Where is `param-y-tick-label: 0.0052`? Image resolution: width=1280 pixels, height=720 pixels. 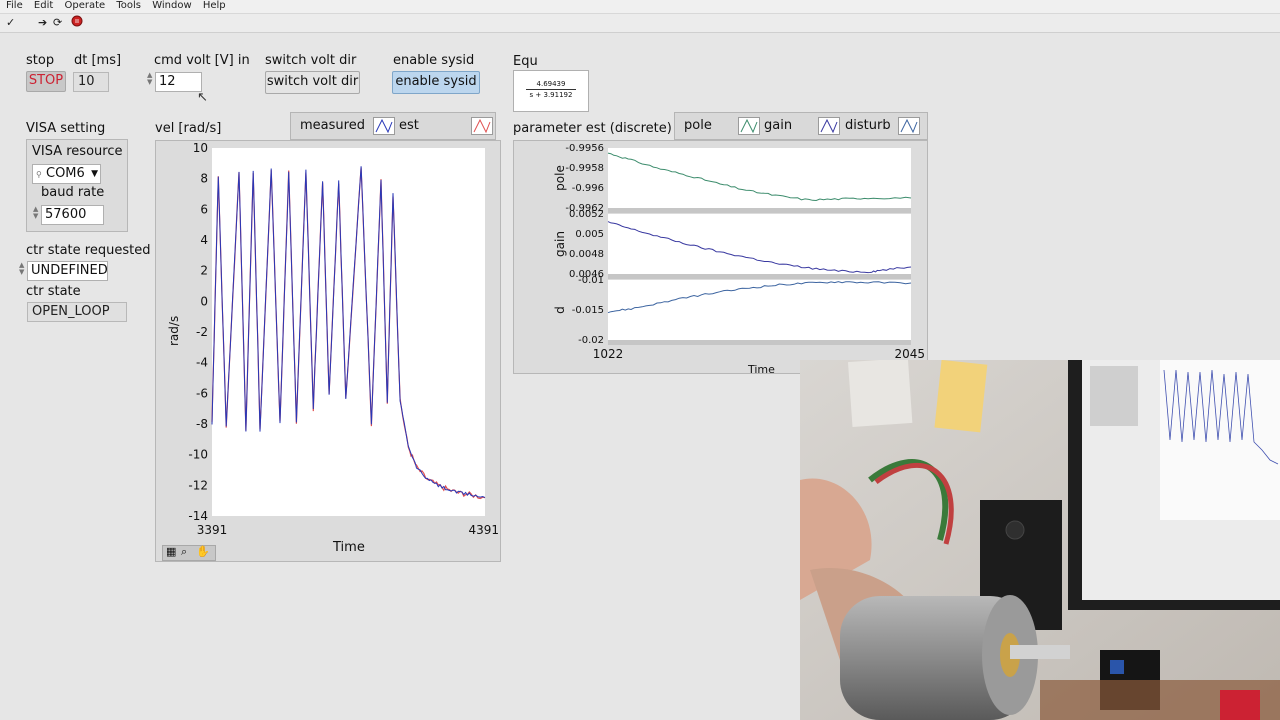
param-y-tick-label: 0.0052 is located at coordinates (586, 214).